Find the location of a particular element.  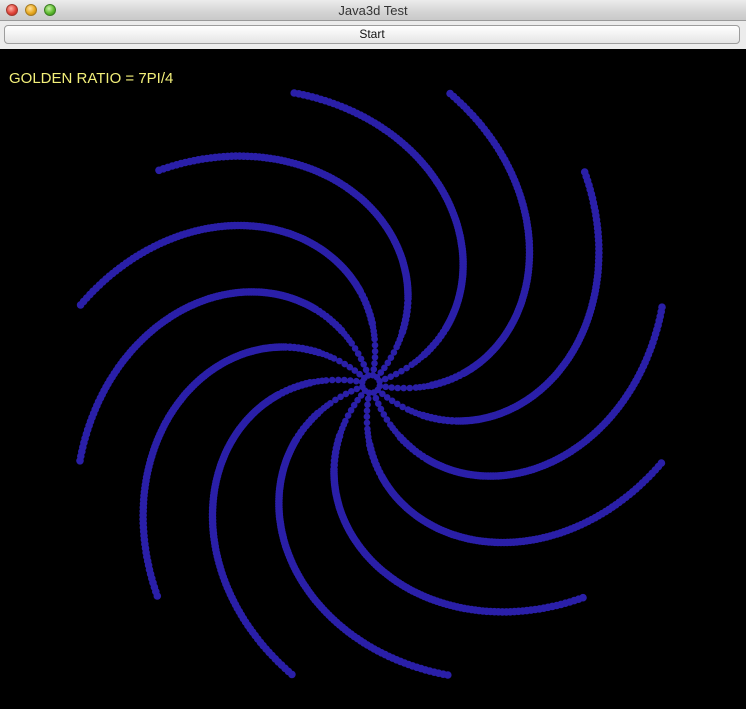

start-button: Start is located at coordinates (372, 34).